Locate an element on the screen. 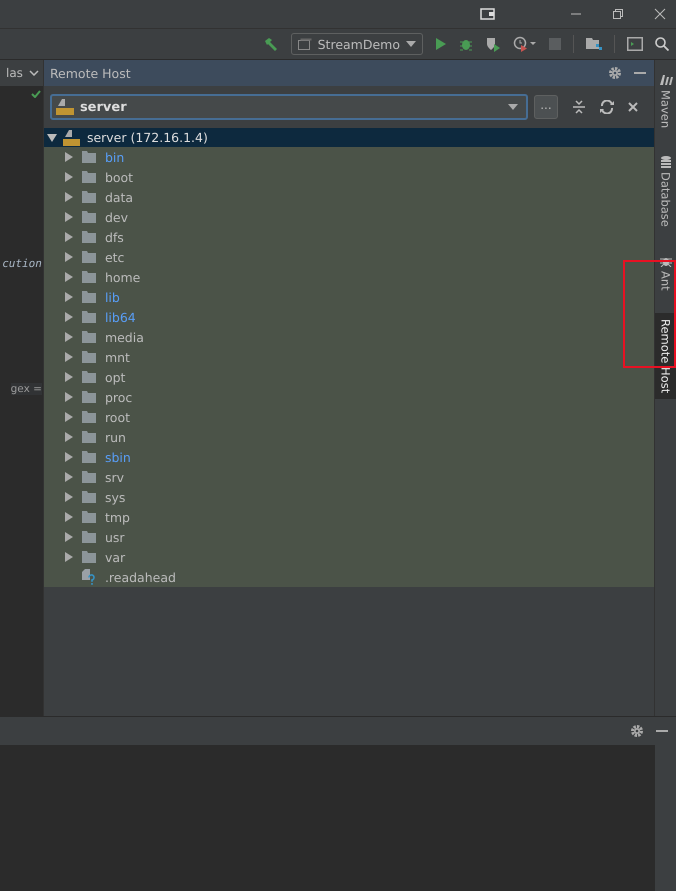 Image resolution: width=676 pixels, height=891 pixels. check-icon is located at coordinates (35, 94).